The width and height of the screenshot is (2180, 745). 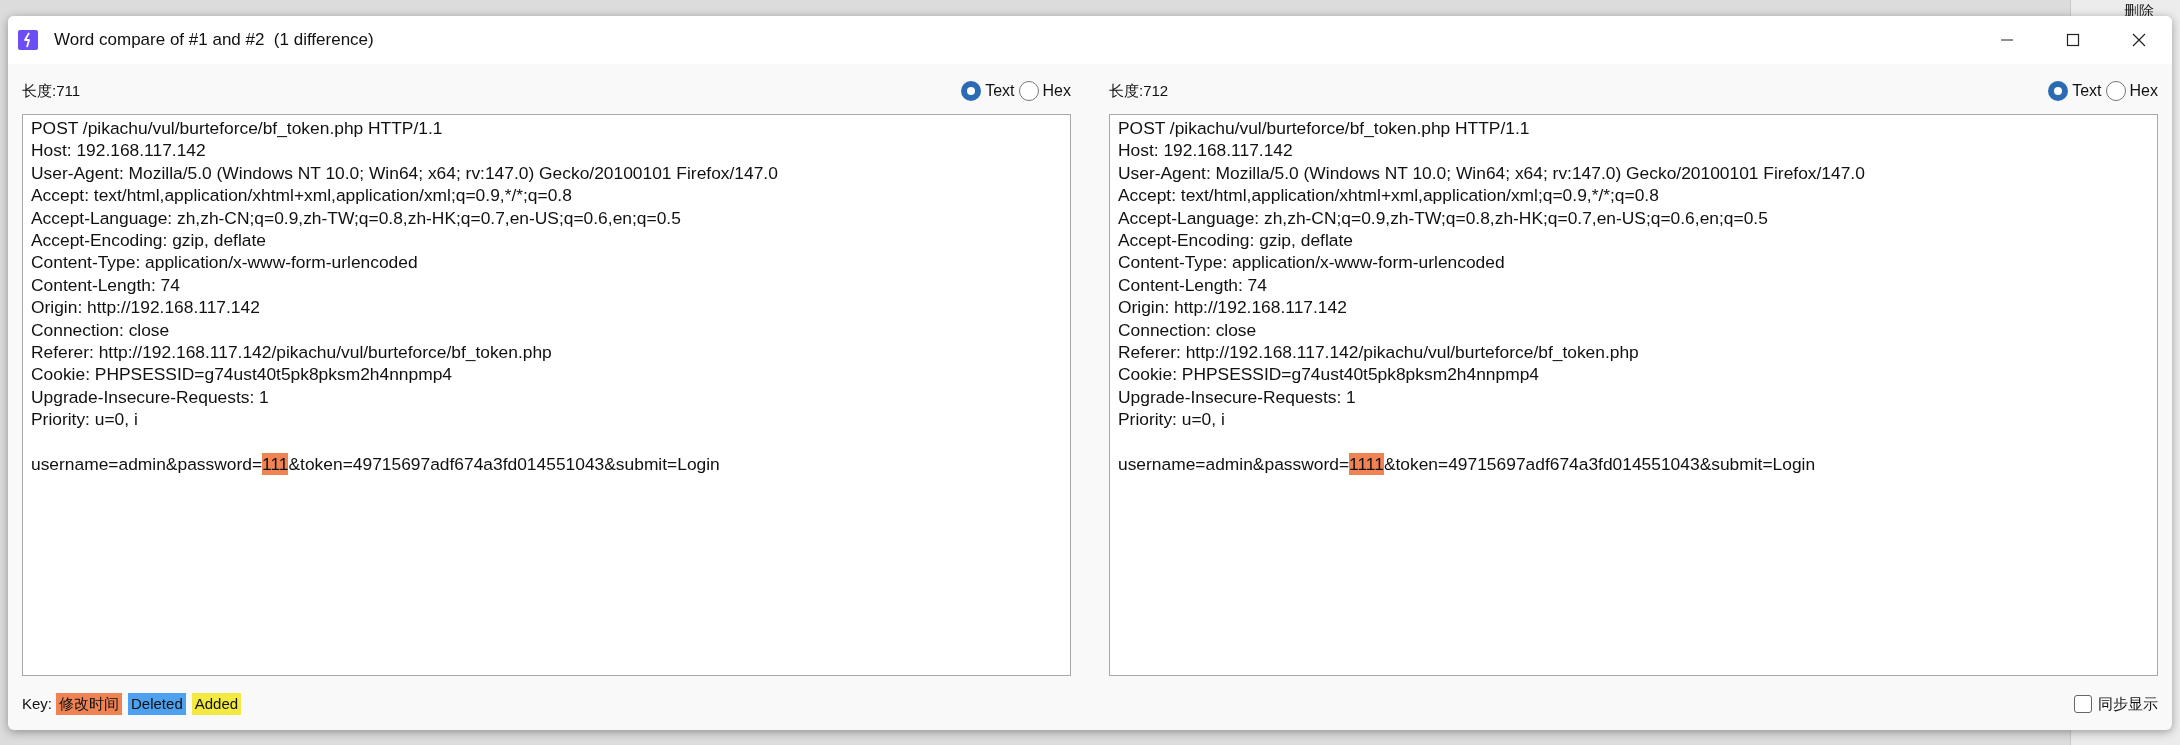 What do you see at coordinates (89, 704) in the screenshot?
I see `key-swatch: 修改时间` at bounding box center [89, 704].